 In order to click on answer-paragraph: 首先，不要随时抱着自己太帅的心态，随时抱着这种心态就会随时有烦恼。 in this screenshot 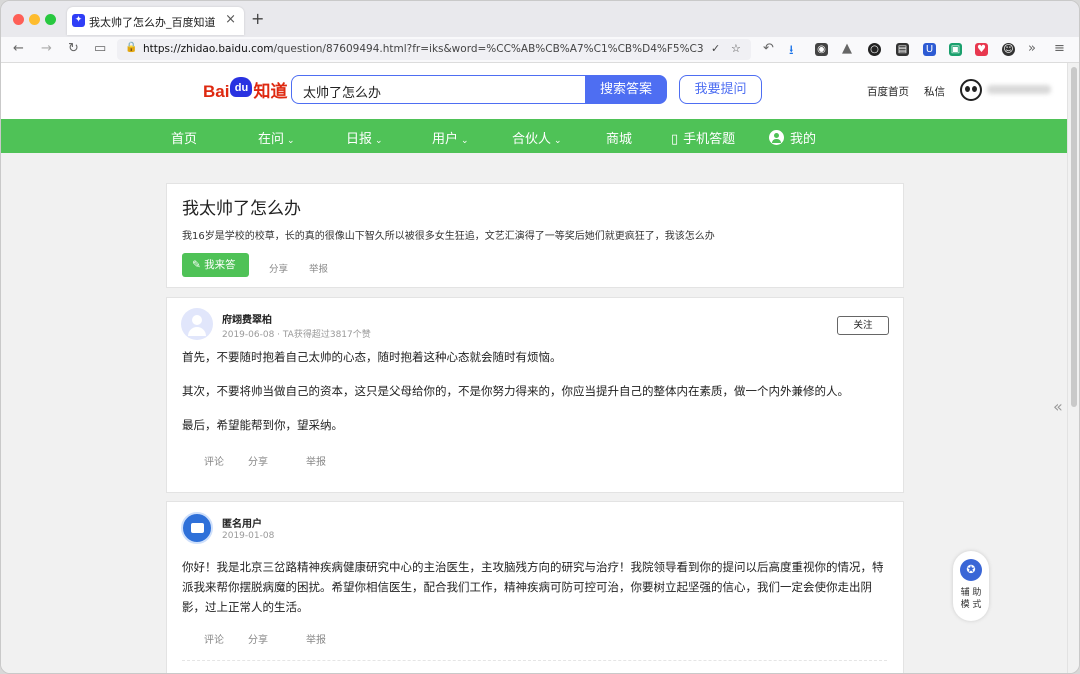, I will do `click(372, 357)`.